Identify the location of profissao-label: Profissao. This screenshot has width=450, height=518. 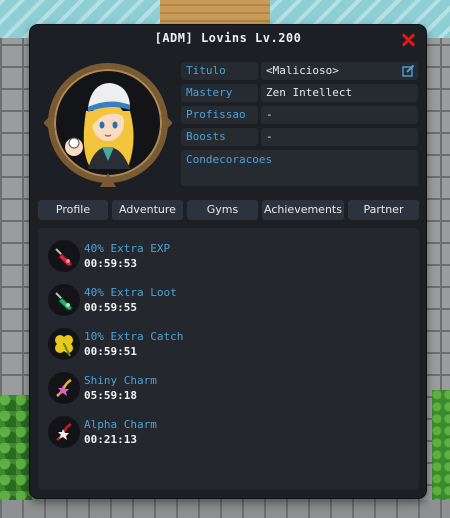
(219, 115).